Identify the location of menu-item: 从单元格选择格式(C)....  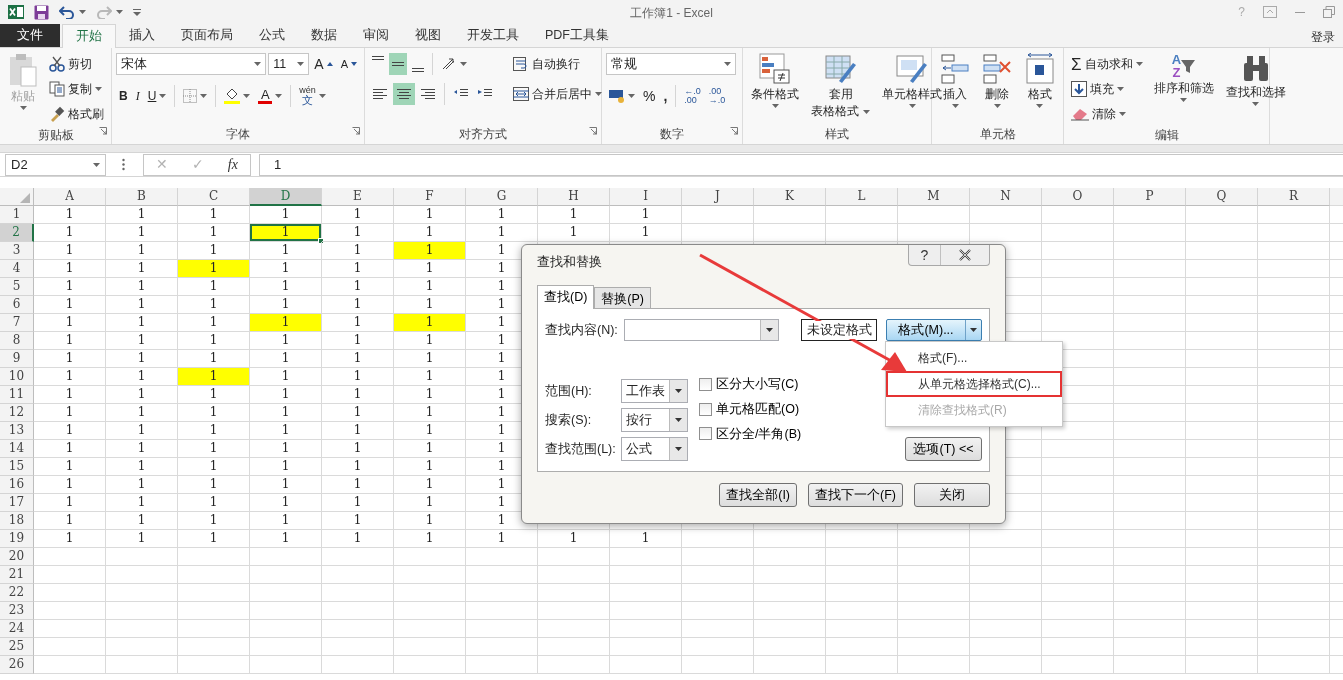
(974, 384).